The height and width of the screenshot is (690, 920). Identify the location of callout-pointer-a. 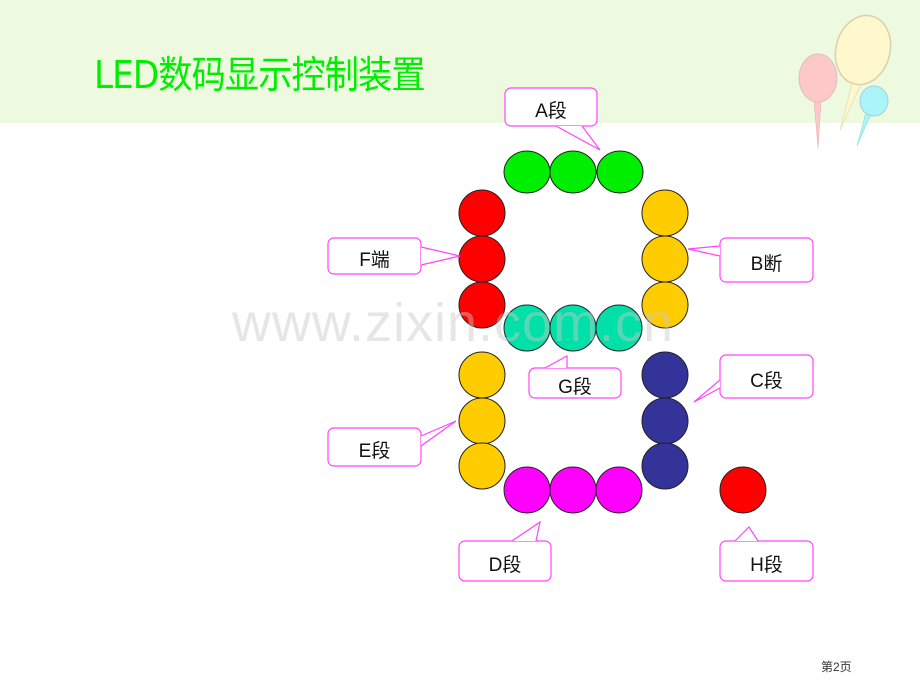
(578, 138).